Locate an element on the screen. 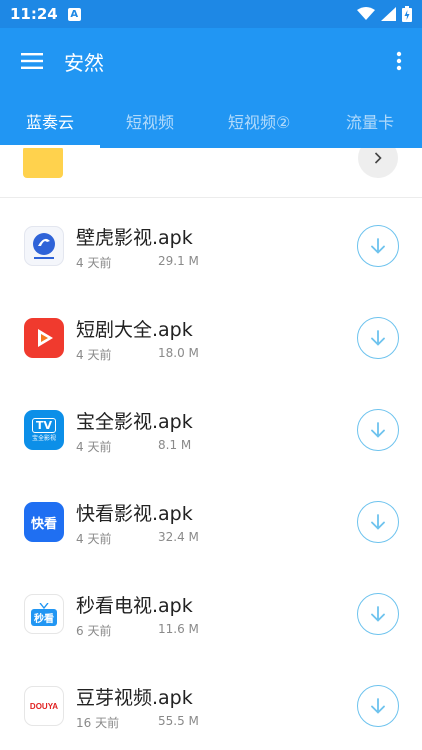  more-vert-icon is located at coordinates (399, 61).